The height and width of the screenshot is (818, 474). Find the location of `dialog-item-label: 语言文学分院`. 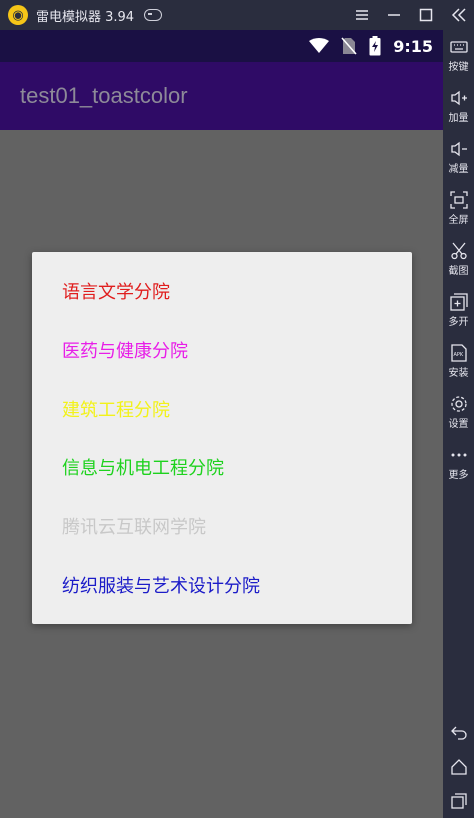

dialog-item-label: 语言文学分院 is located at coordinates (116, 293).